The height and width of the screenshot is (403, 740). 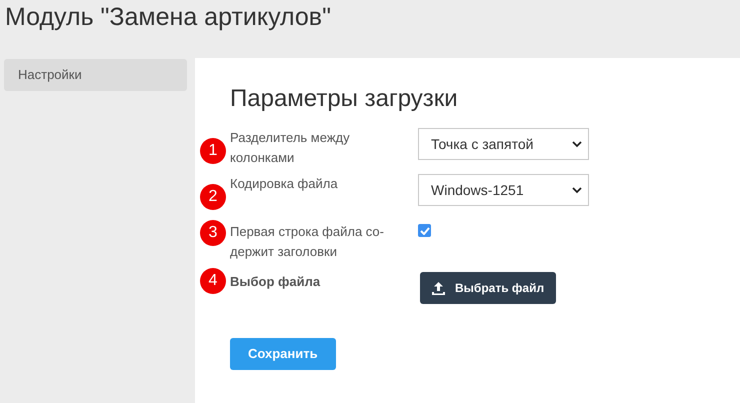 I want to click on sidebar-item: Настройки, so click(x=95, y=75).